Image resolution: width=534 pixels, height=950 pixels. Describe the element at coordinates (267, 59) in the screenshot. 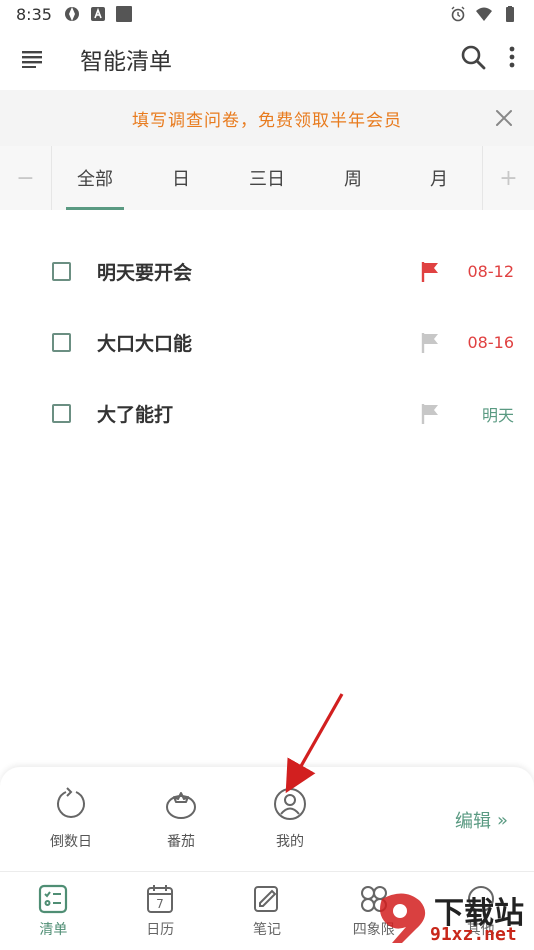

I see `app-bar: 智能清单` at that location.